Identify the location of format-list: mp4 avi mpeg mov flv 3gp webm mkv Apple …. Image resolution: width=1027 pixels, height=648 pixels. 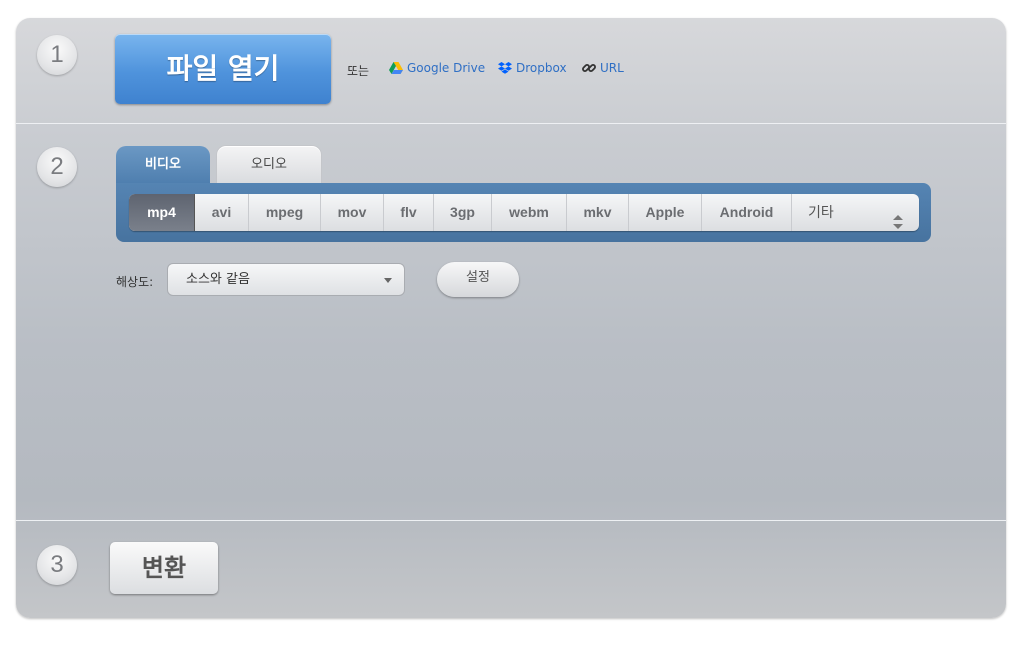
(524, 212).